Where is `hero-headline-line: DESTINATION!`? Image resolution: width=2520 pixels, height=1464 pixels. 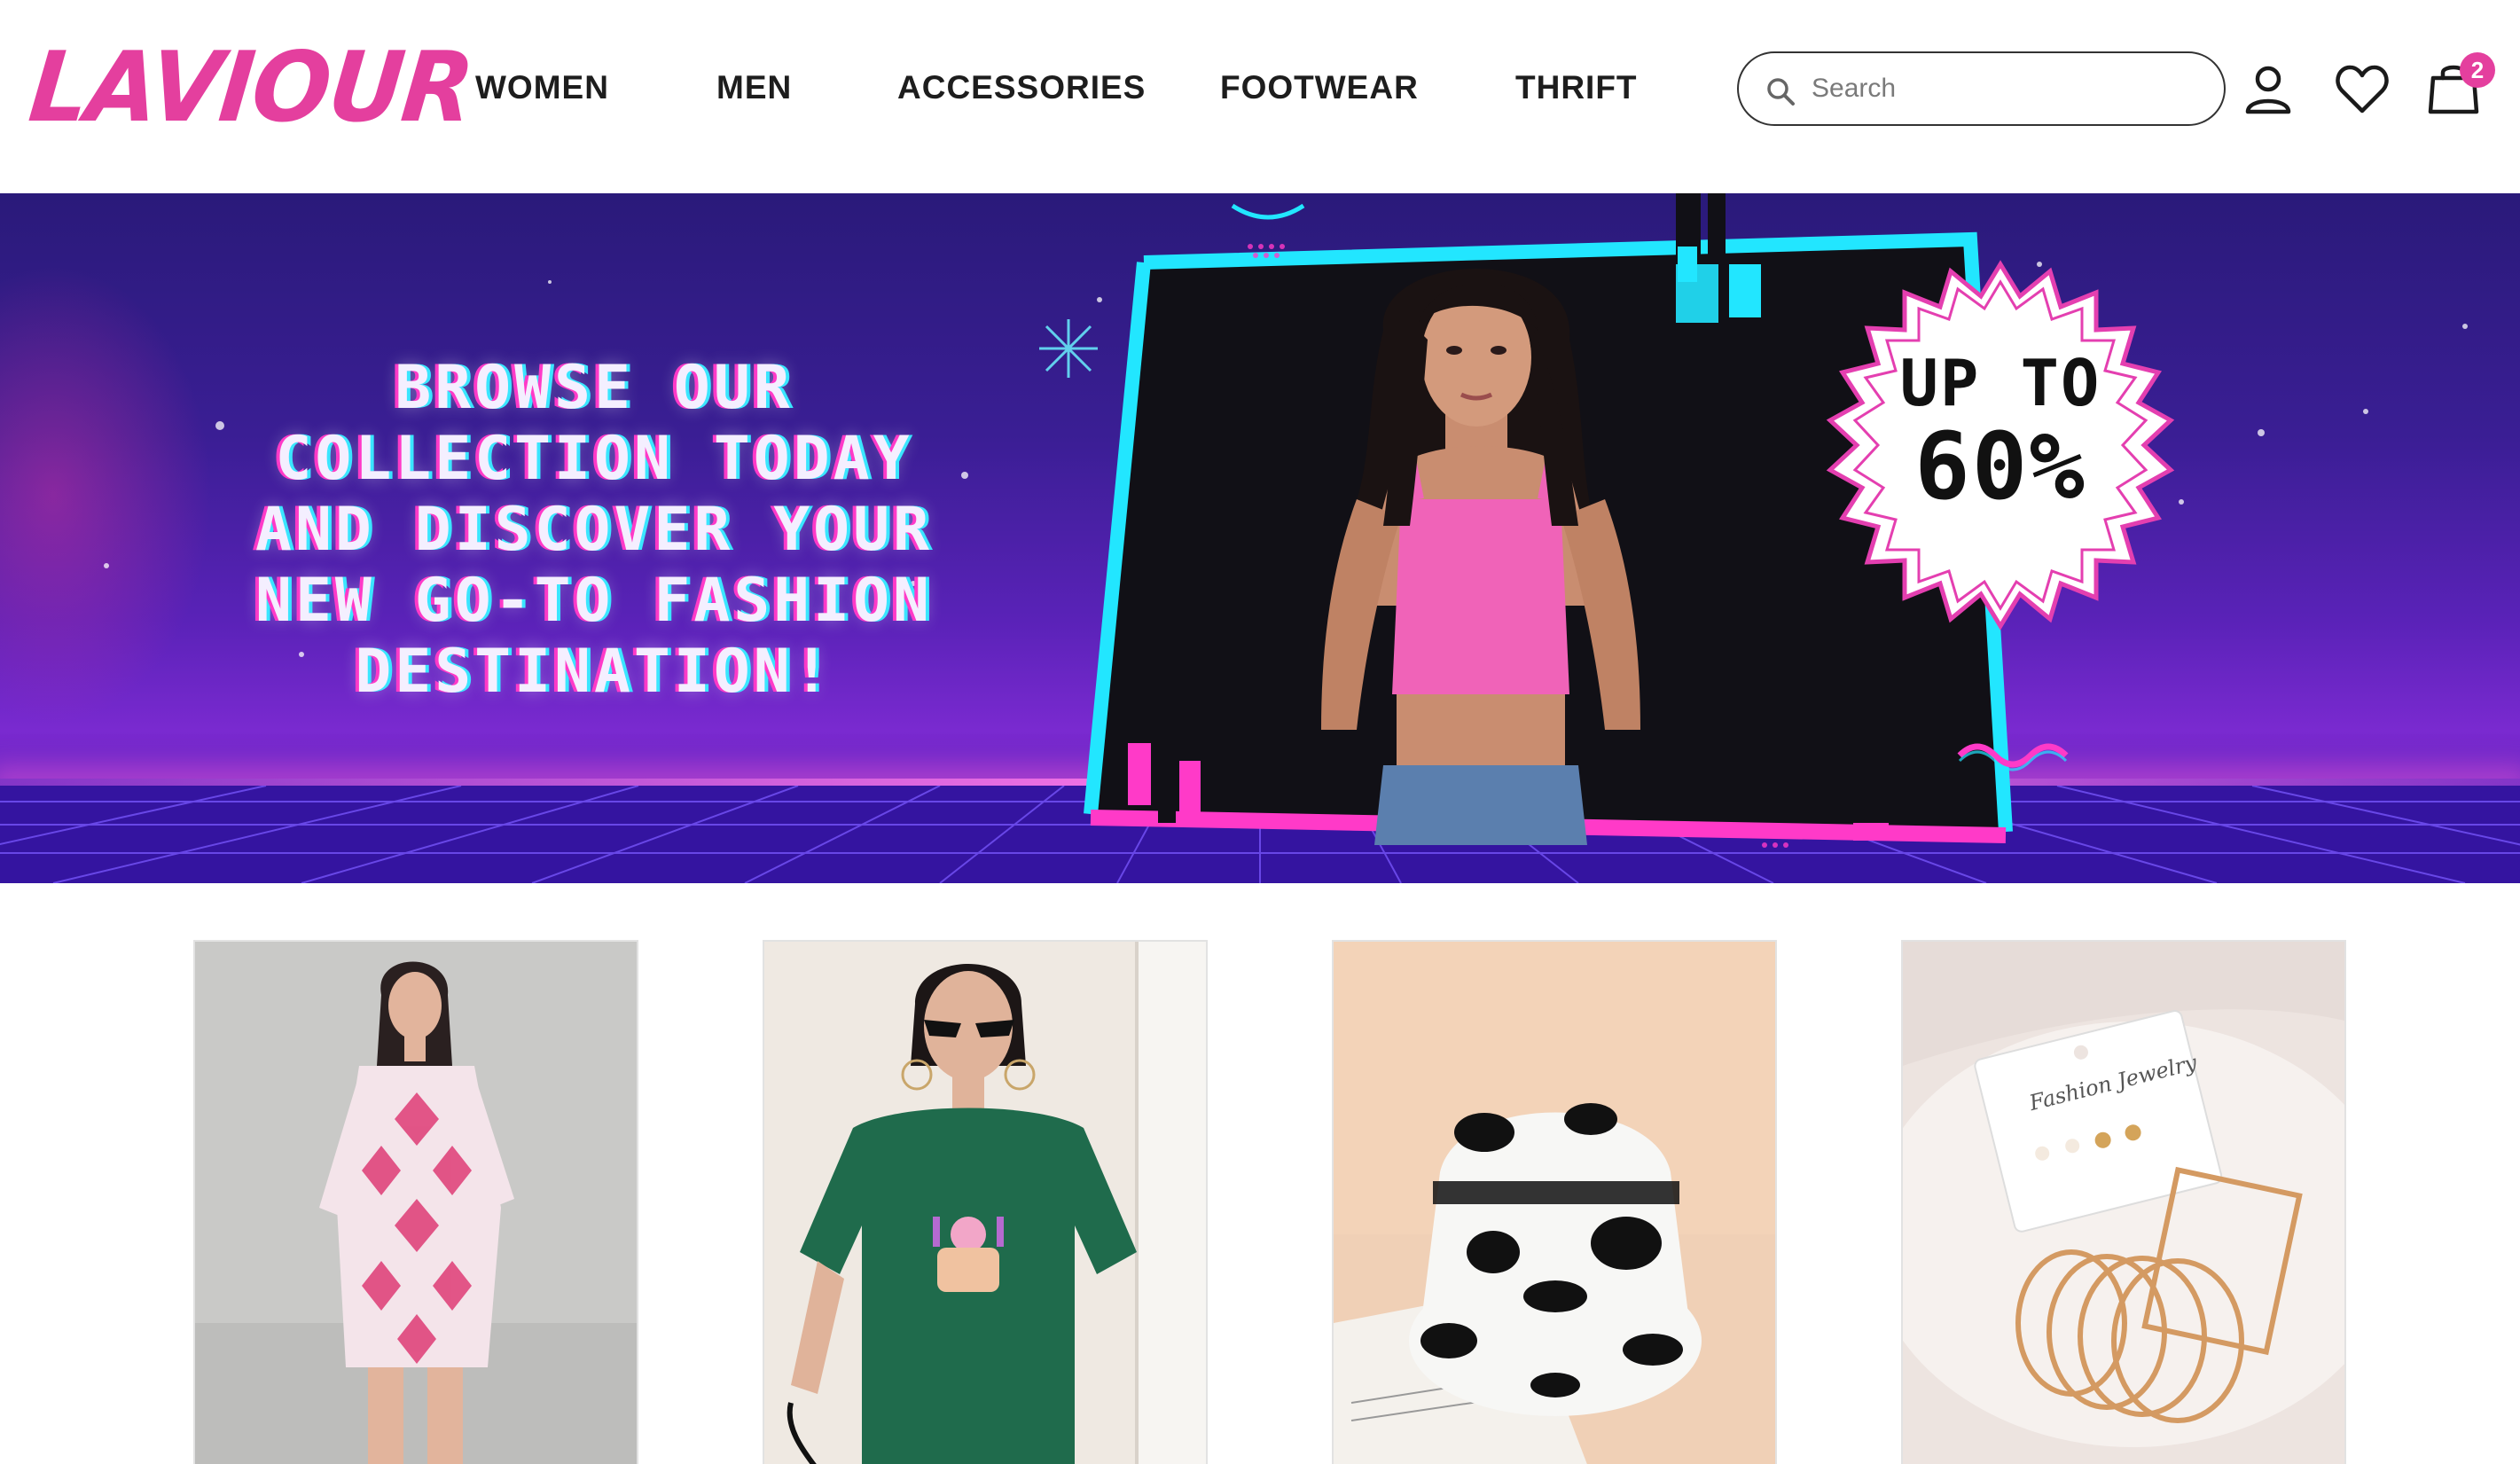
hero-headline-line: DESTINATION! is located at coordinates (594, 672).